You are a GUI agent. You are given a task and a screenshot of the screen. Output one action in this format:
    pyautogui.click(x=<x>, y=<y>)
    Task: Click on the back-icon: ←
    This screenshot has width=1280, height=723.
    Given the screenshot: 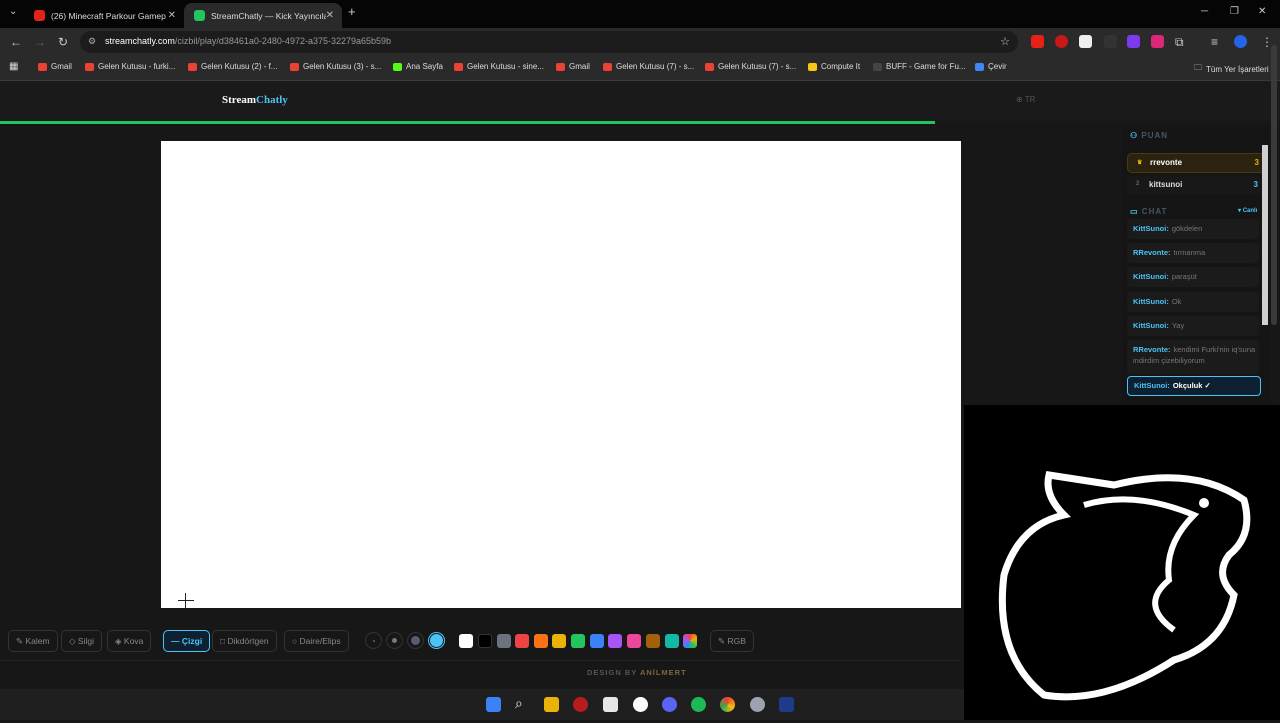 What is the action you would take?
    pyautogui.click(x=16, y=42)
    